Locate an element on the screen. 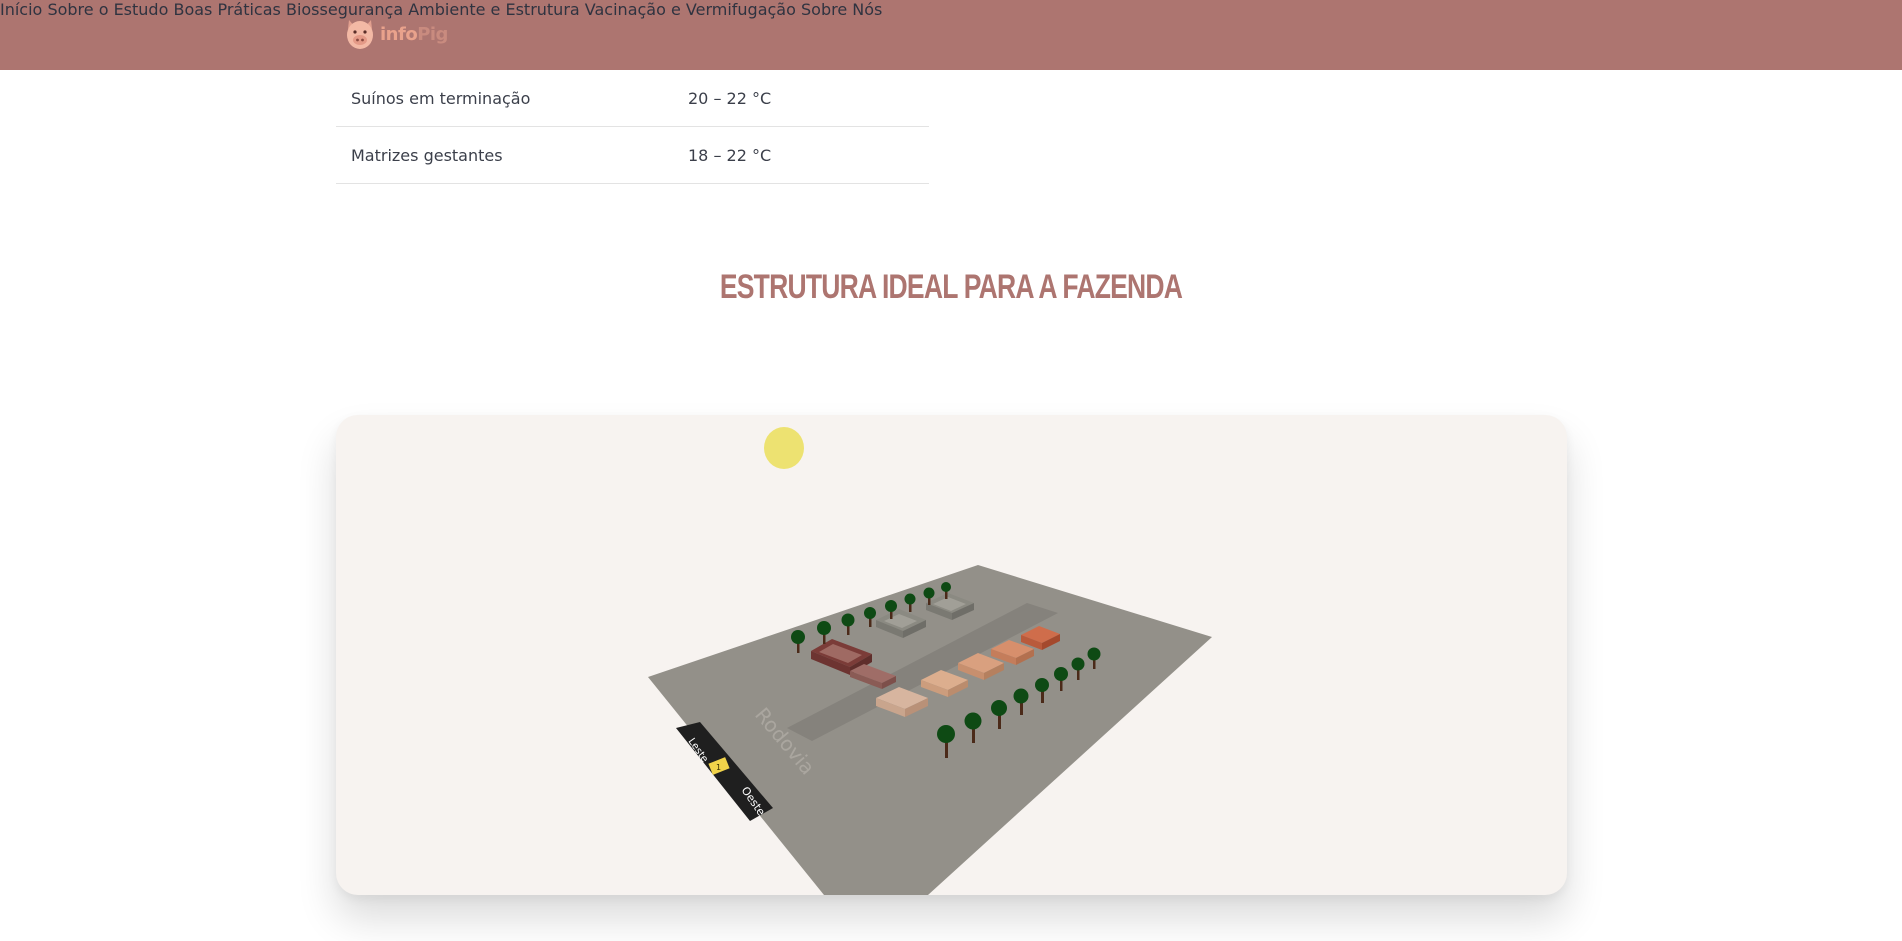  ground-plane is located at coordinates (930, 730).